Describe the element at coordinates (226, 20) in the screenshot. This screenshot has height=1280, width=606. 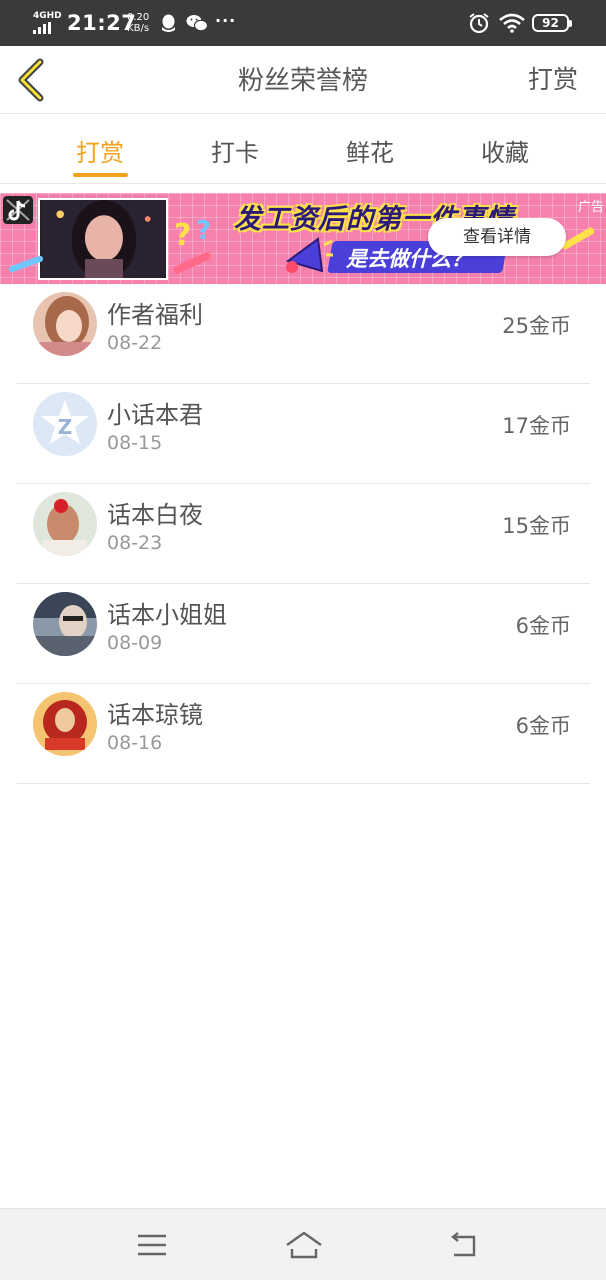
I see `more-notifications: ···` at that location.